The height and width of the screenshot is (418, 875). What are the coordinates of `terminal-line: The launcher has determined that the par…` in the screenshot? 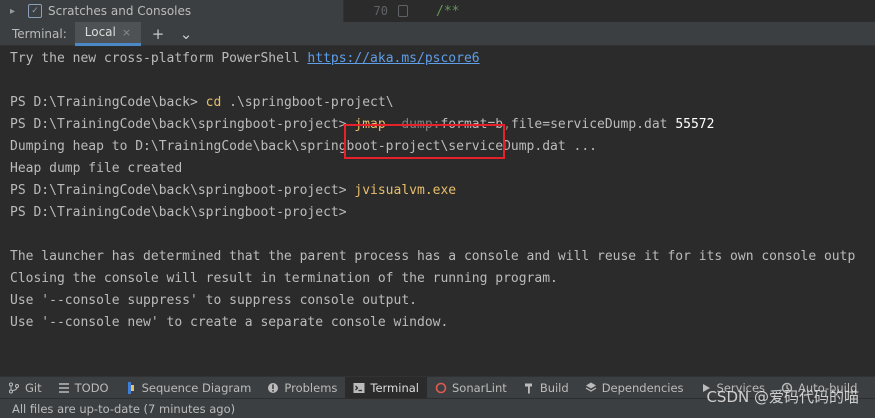 It's located at (433, 256).